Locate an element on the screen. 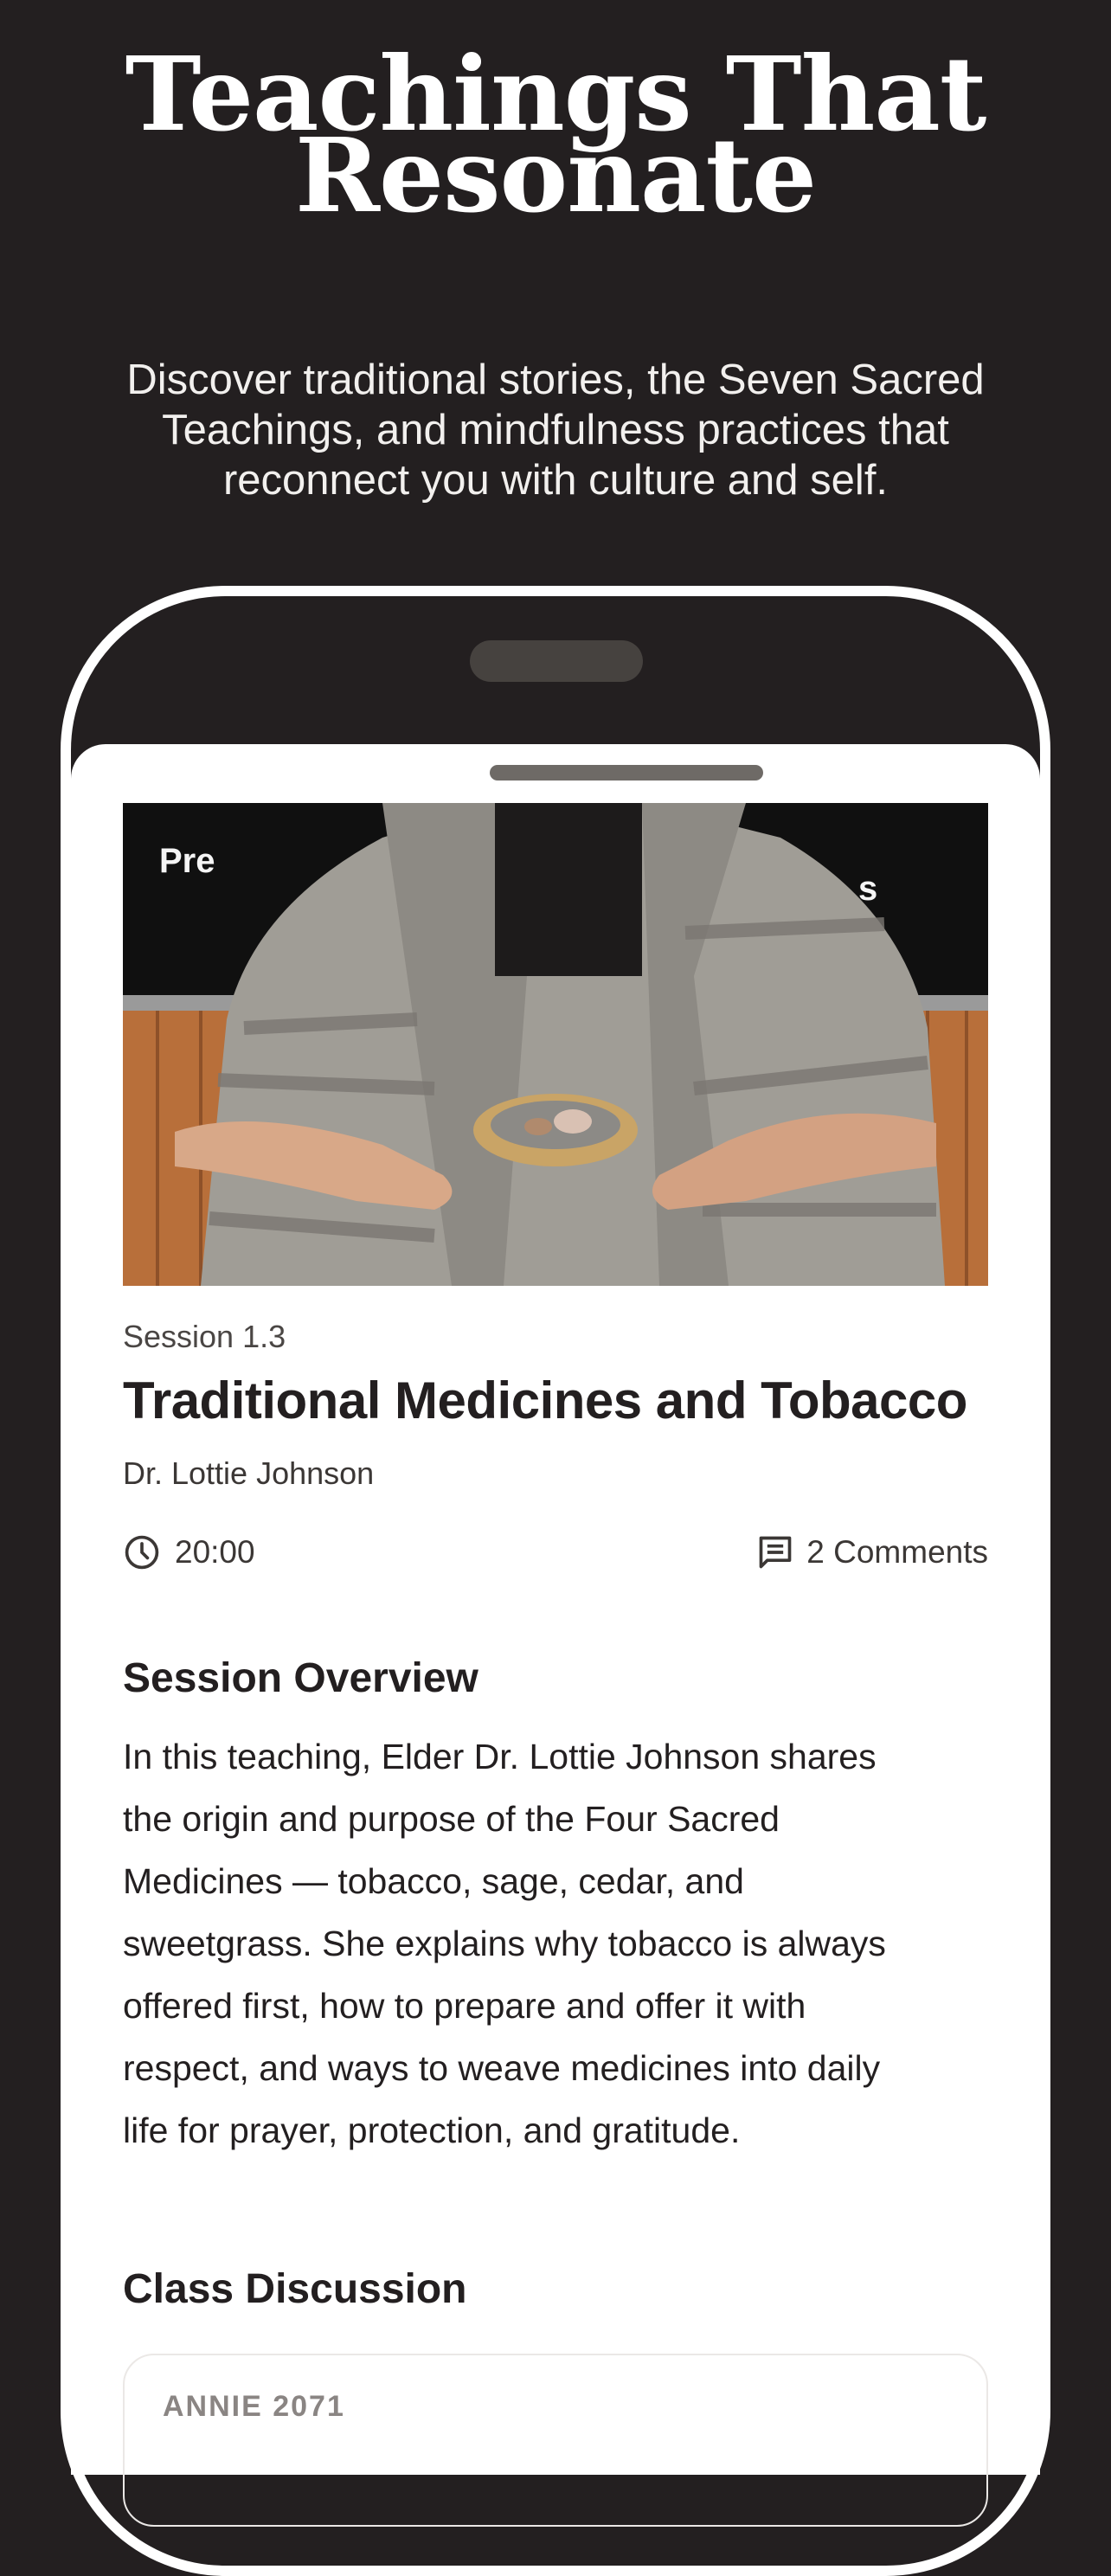 This screenshot has width=1111, height=2576. hero-subtitle-line-3: reconnect you with culture and self. is located at coordinates (555, 481).